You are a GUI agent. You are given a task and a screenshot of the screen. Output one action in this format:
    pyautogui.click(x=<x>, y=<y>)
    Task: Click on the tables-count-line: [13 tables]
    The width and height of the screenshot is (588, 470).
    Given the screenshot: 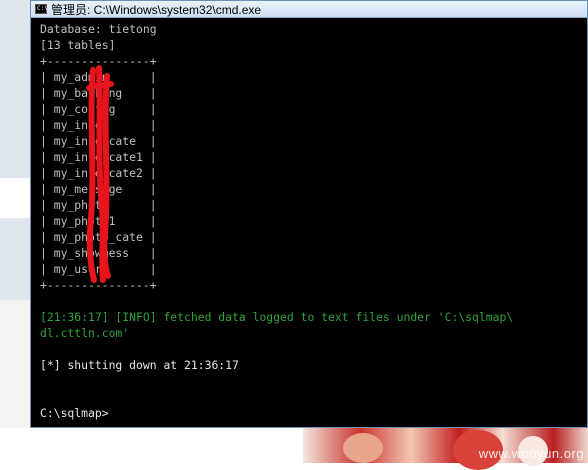 What is the action you would take?
    pyautogui.click(x=78, y=45)
    